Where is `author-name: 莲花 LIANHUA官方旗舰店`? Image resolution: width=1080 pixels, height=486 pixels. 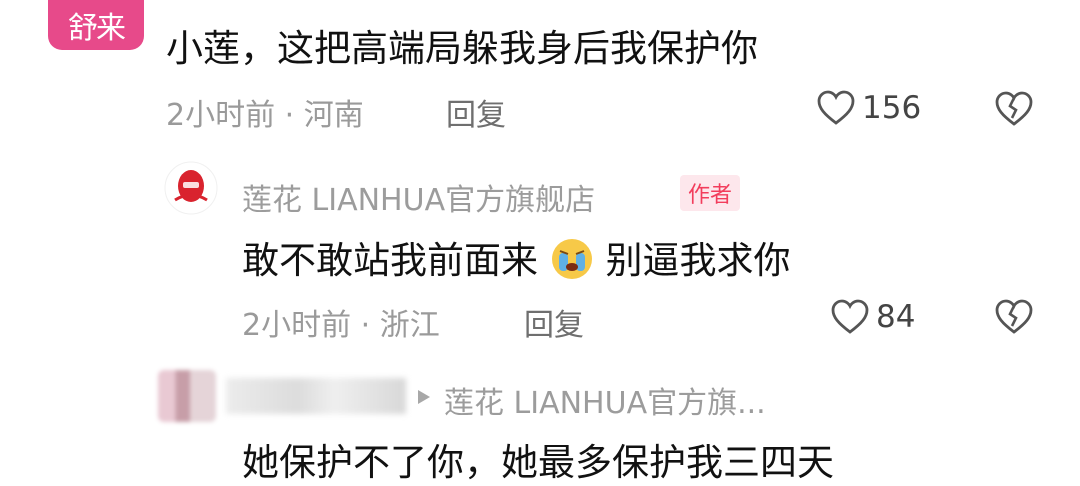 author-name: 莲花 LIANHUA官方旗舰店 is located at coordinates (418, 197).